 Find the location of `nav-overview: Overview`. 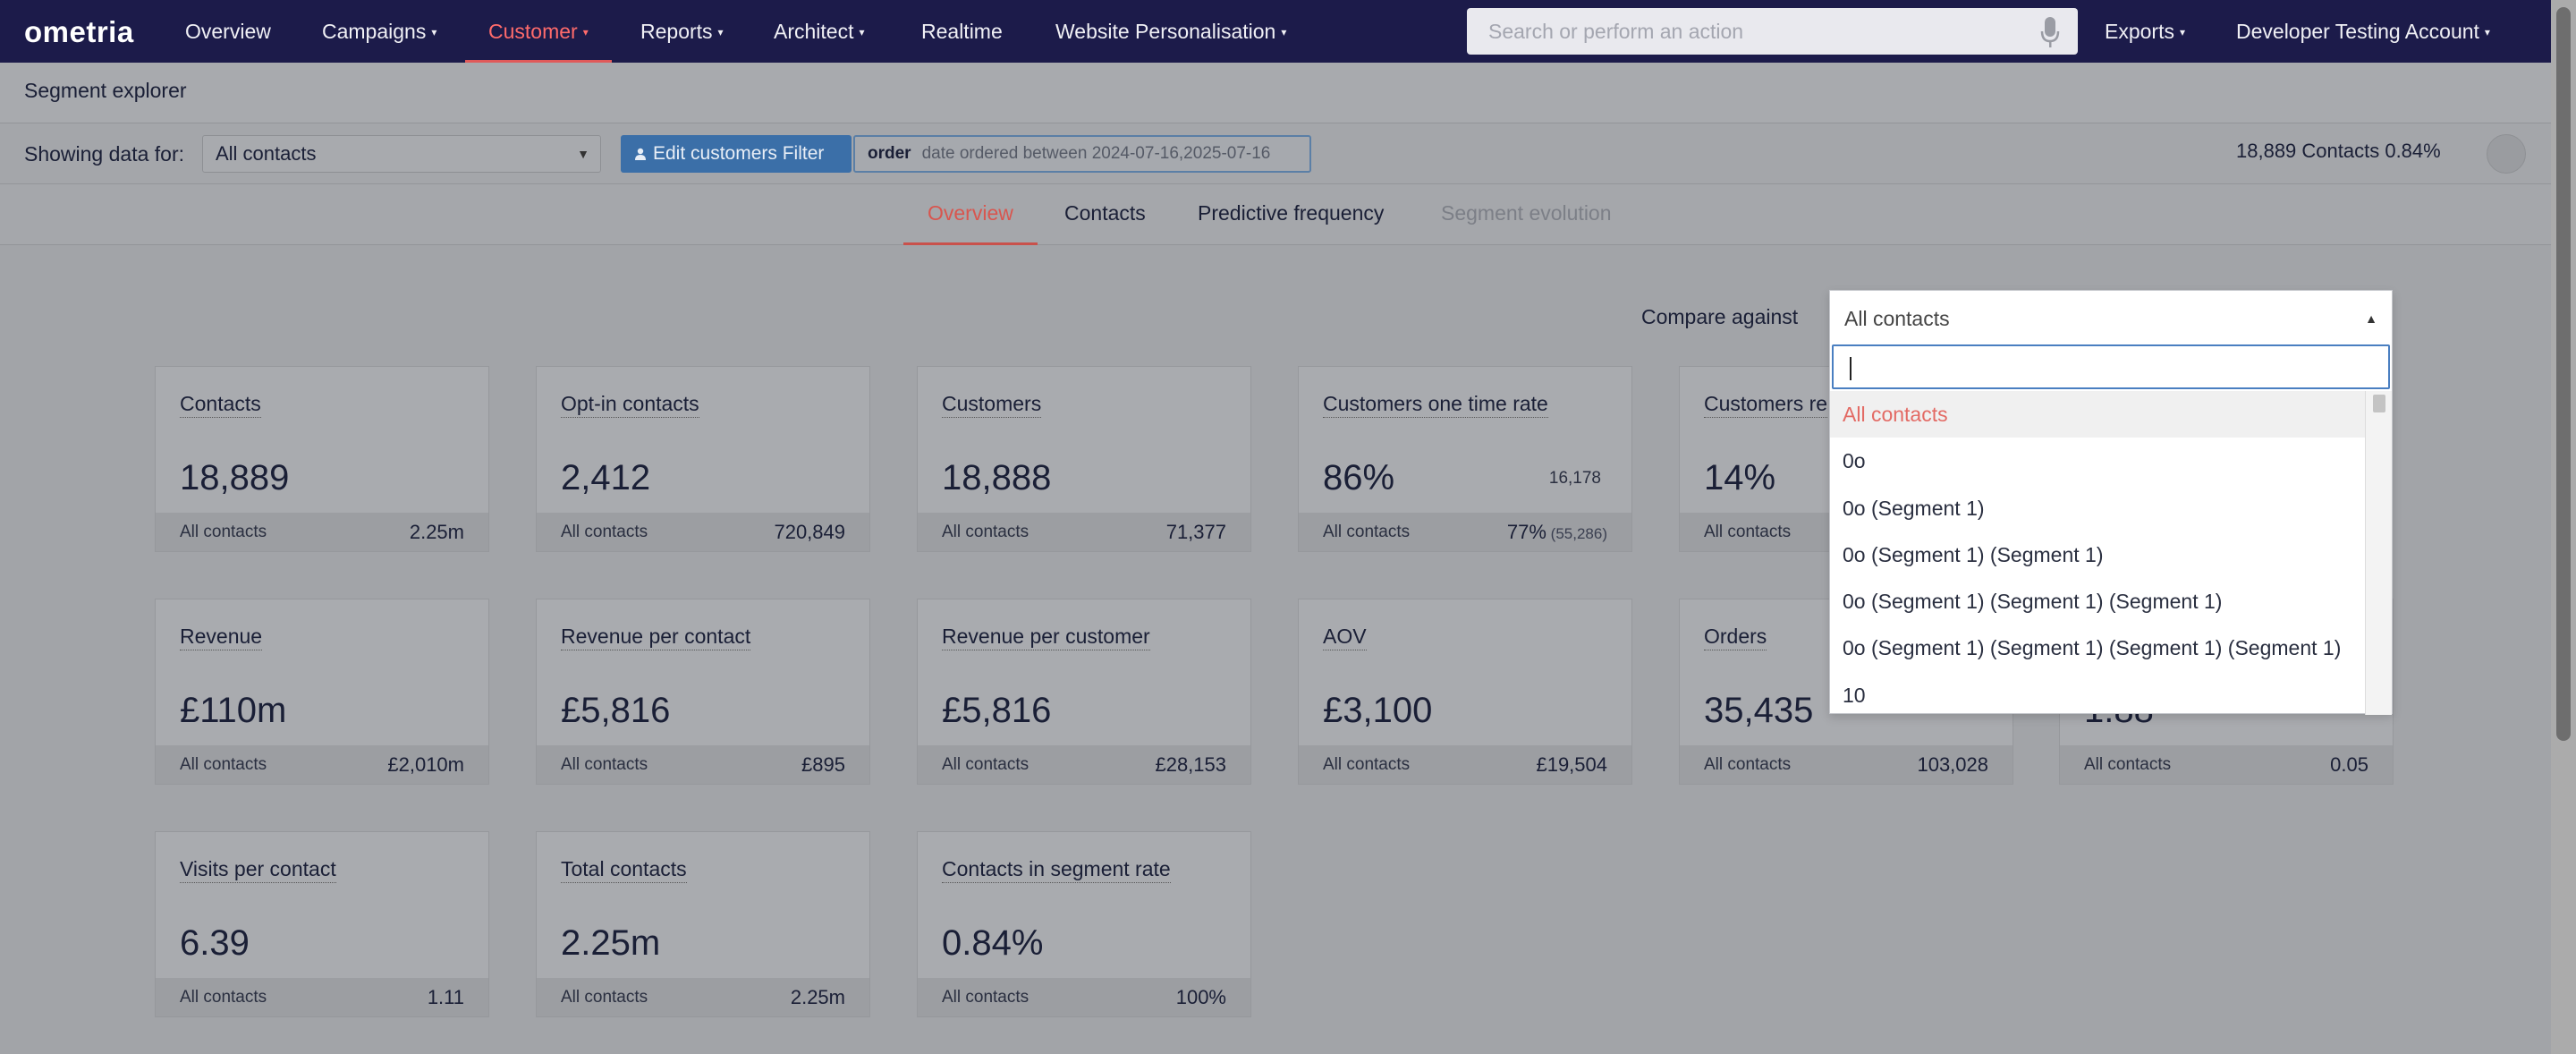

nav-overview: Overview is located at coordinates (228, 31).